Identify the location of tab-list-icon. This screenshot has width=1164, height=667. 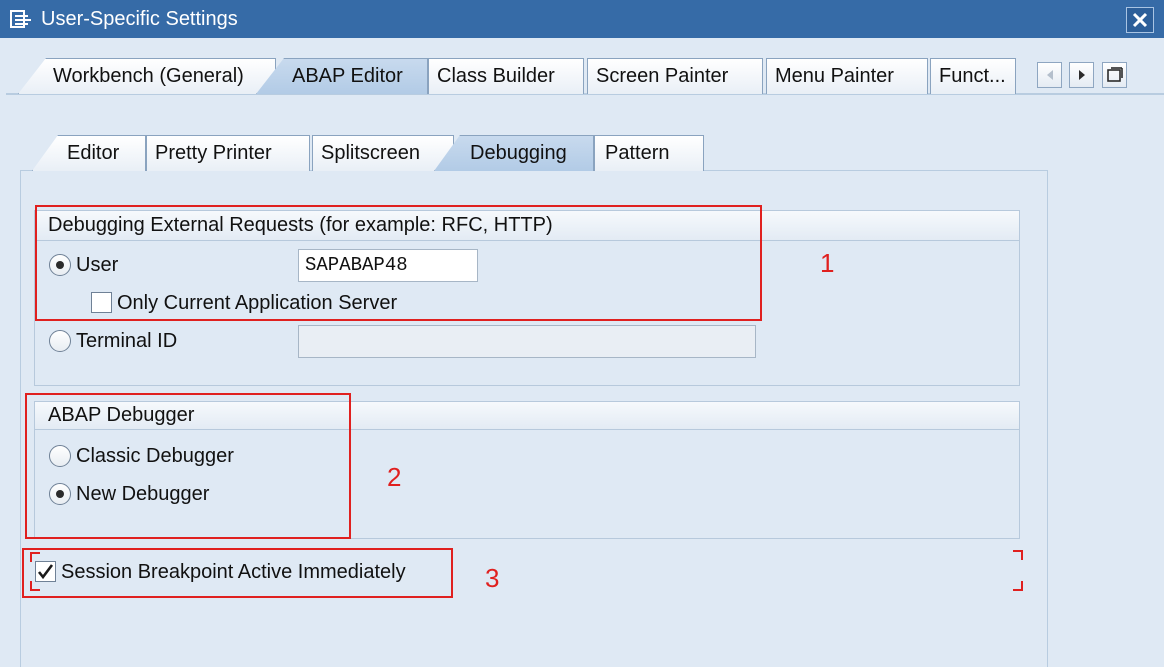
(1114, 74).